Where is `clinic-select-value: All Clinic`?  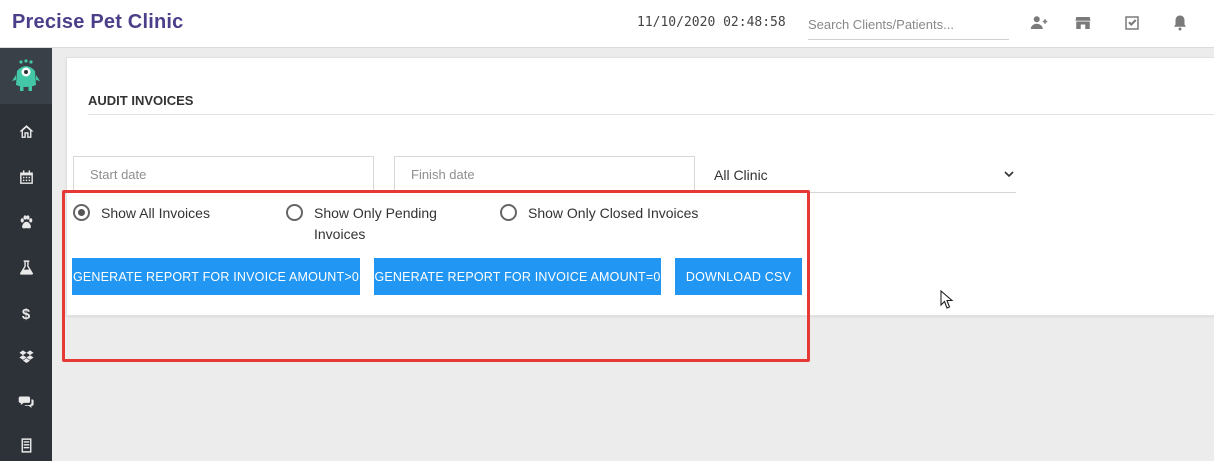 clinic-select-value: All Clinic is located at coordinates (741, 175).